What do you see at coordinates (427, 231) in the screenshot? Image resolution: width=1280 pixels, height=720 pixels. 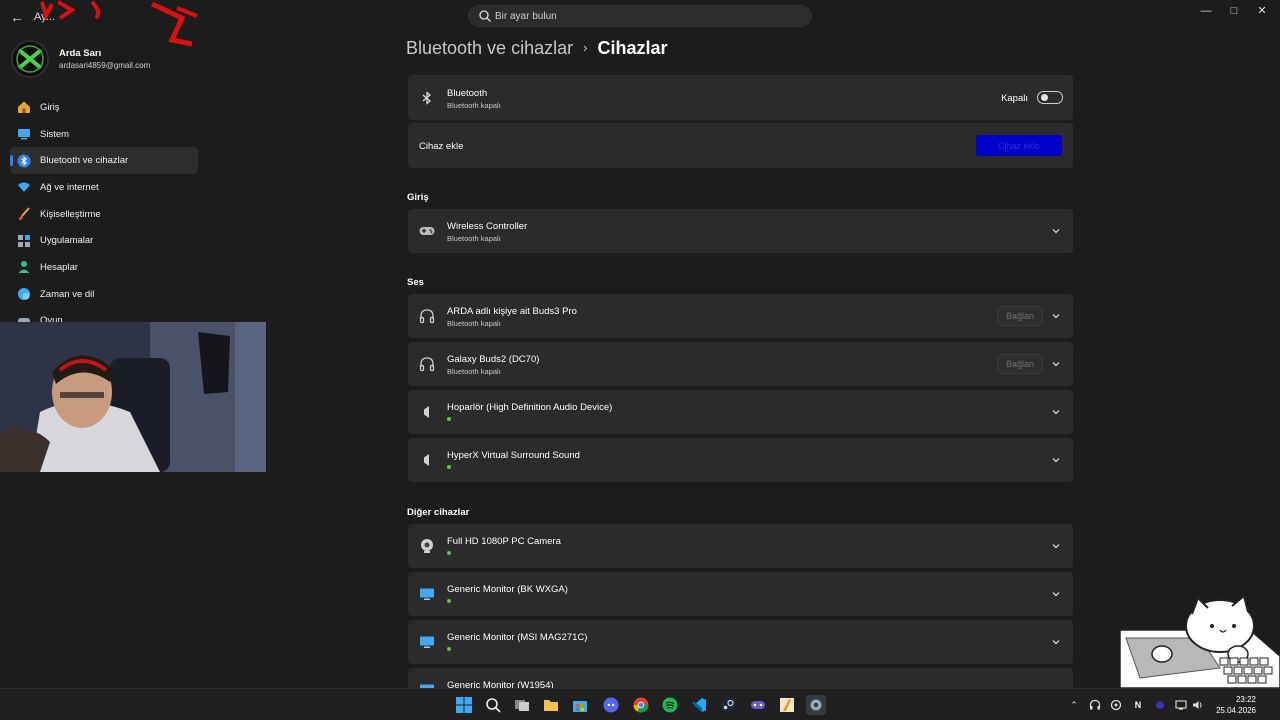 I see `gamepad-icon` at bounding box center [427, 231].